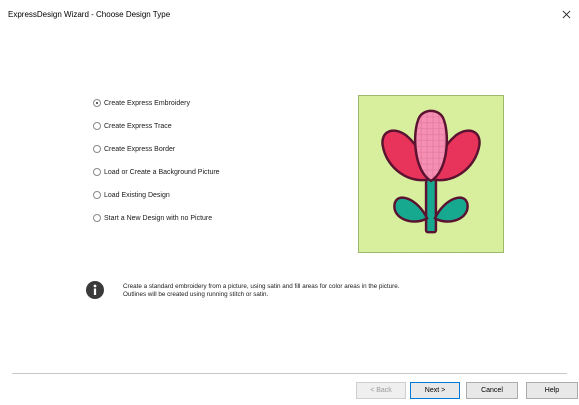 This screenshot has height=405, width=579. I want to click on radio-load-background-picture, so click(97, 172).